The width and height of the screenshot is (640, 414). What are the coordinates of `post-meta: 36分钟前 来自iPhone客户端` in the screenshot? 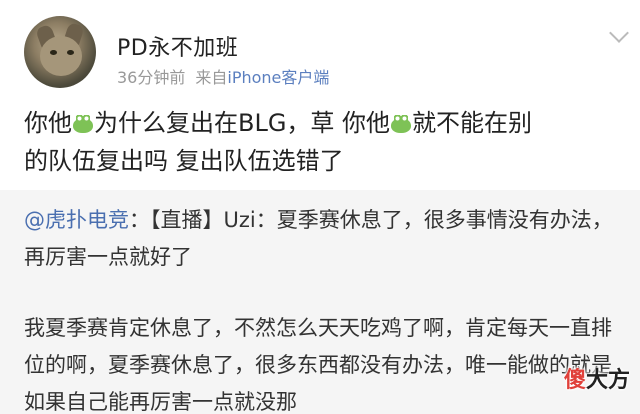 It's located at (223, 76).